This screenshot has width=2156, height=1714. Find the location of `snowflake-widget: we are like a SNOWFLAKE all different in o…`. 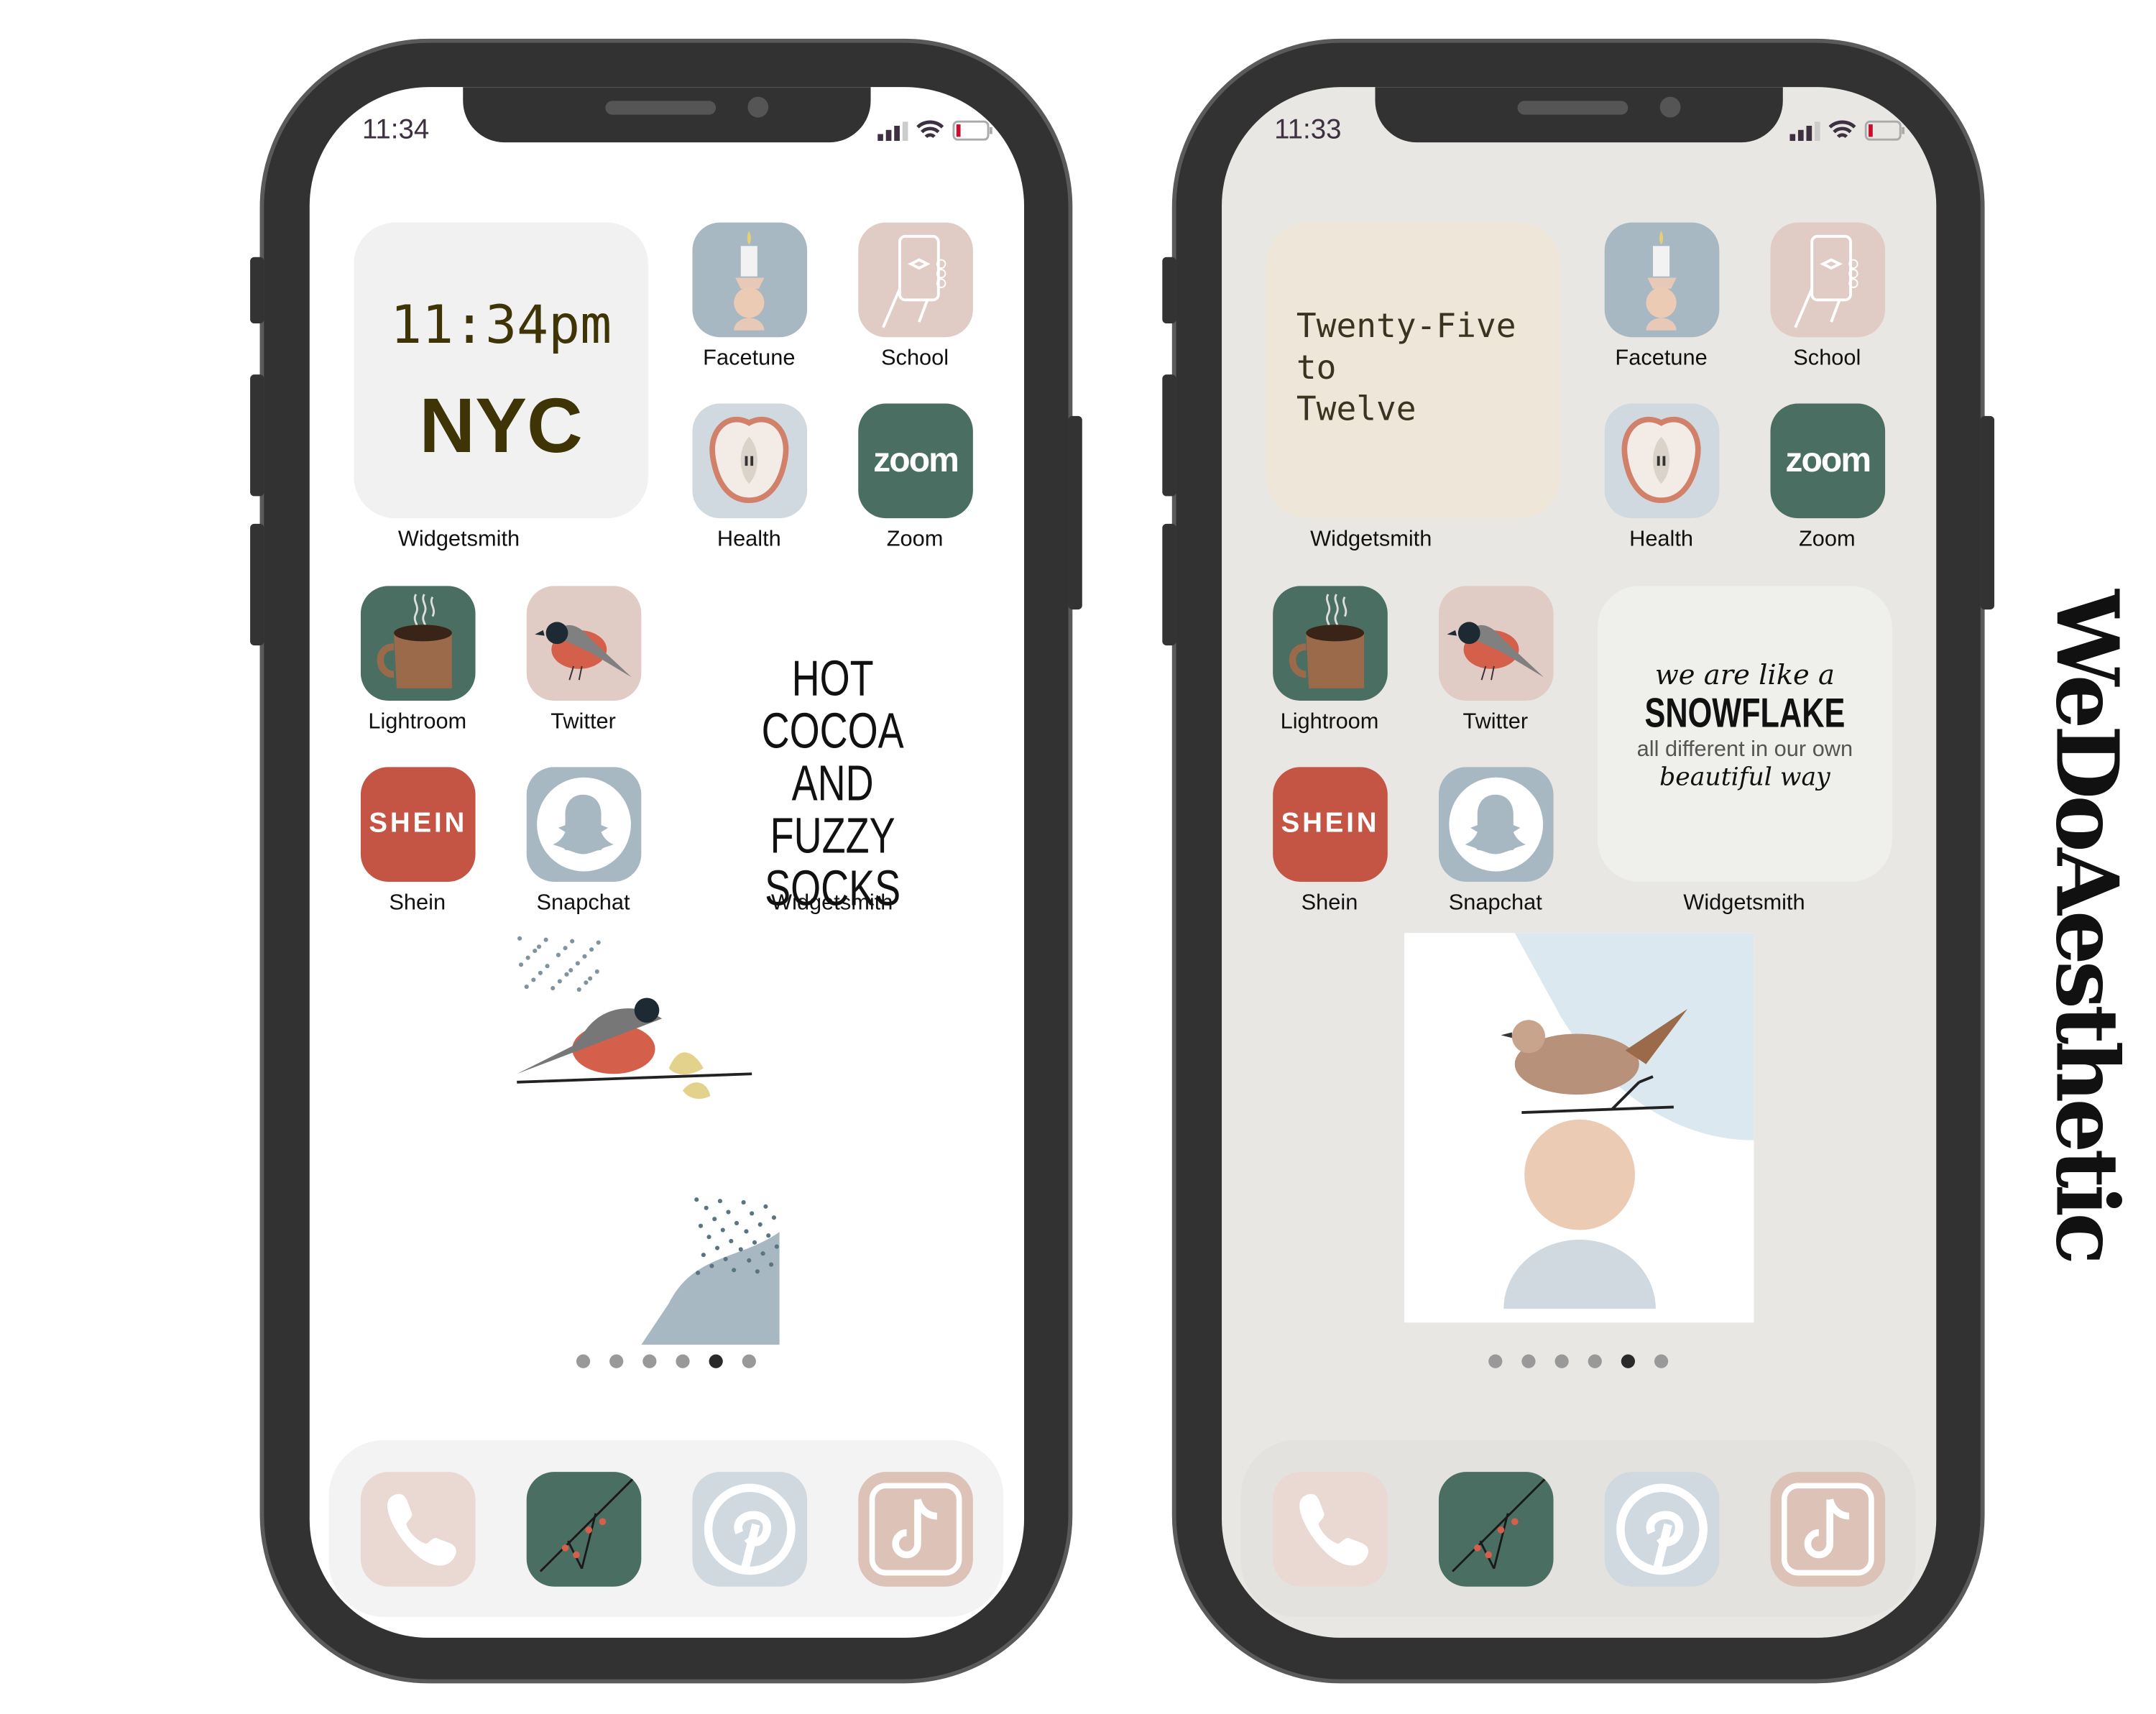

snowflake-widget: we are like a SNOWFLAKE all different in o… is located at coordinates (1745, 734).